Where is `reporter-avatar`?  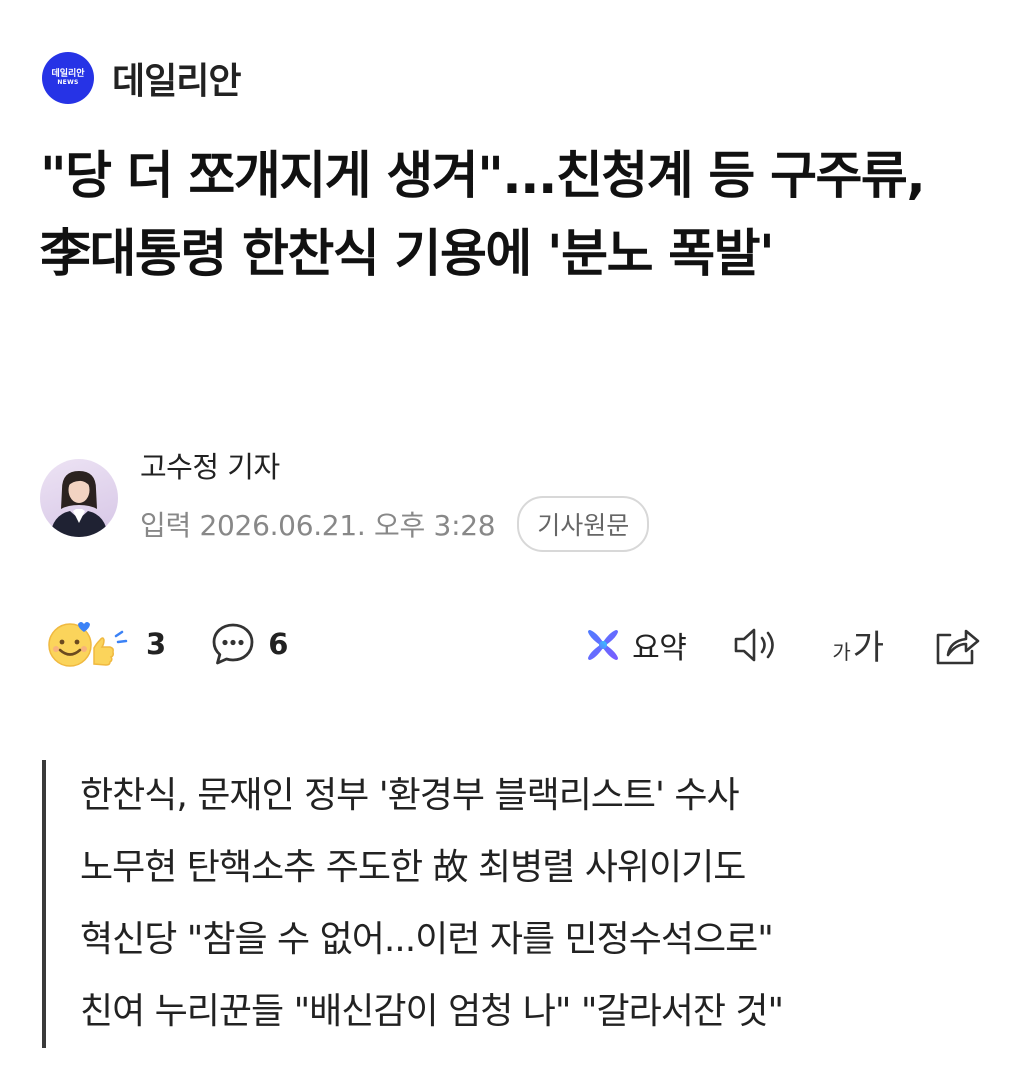 reporter-avatar is located at coordinates (79, 498).